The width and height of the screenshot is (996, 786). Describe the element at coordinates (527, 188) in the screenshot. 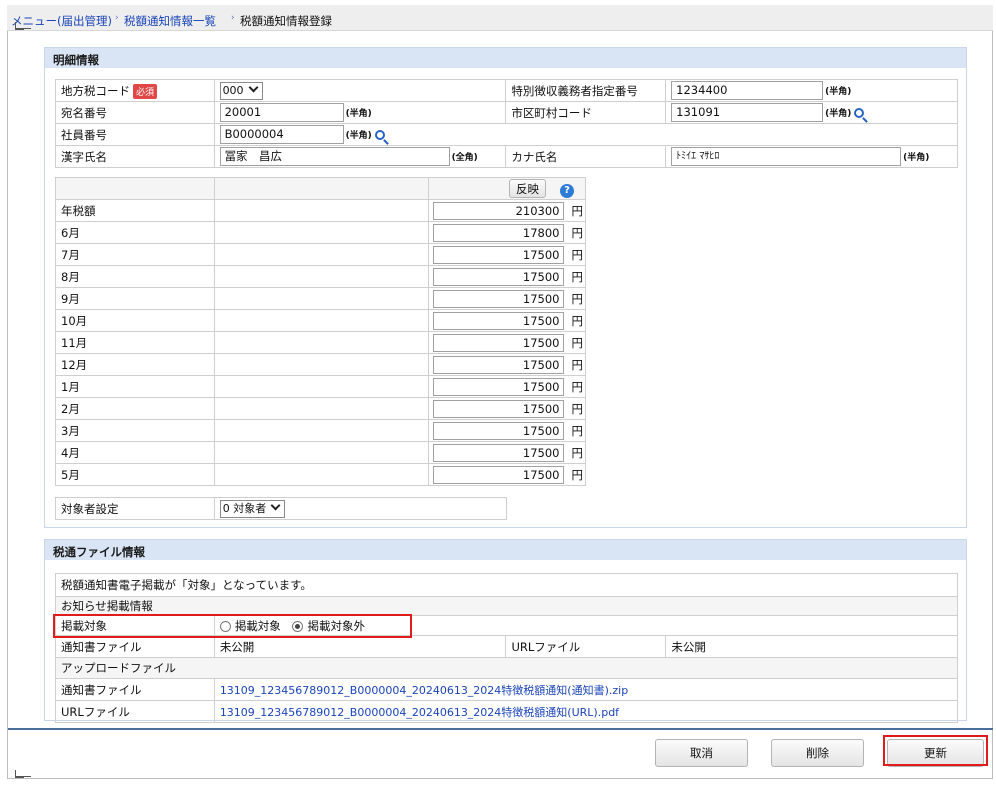

I see `reflect-button: 反映` at that location.